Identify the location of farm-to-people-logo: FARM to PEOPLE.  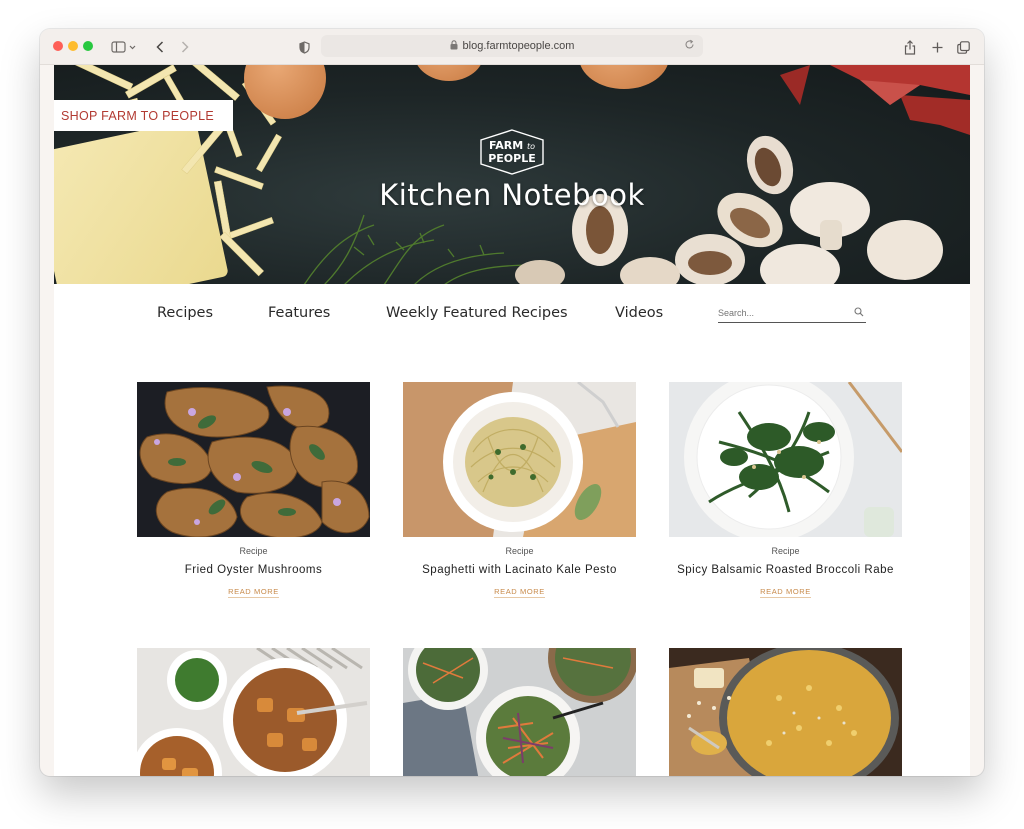
(512, 152).